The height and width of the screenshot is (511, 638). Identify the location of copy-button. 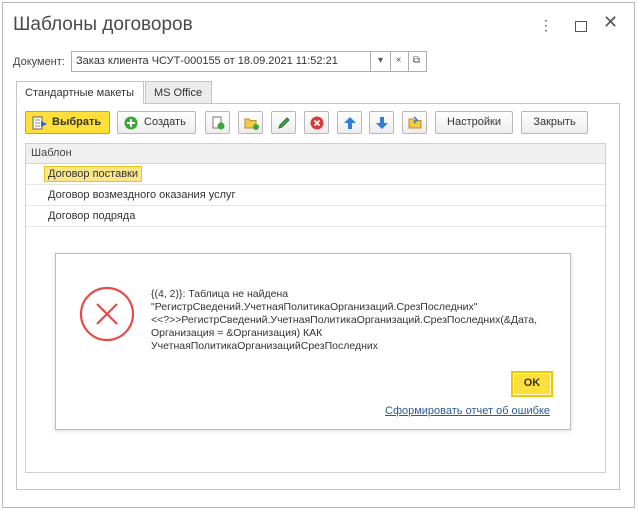
(217, 122).